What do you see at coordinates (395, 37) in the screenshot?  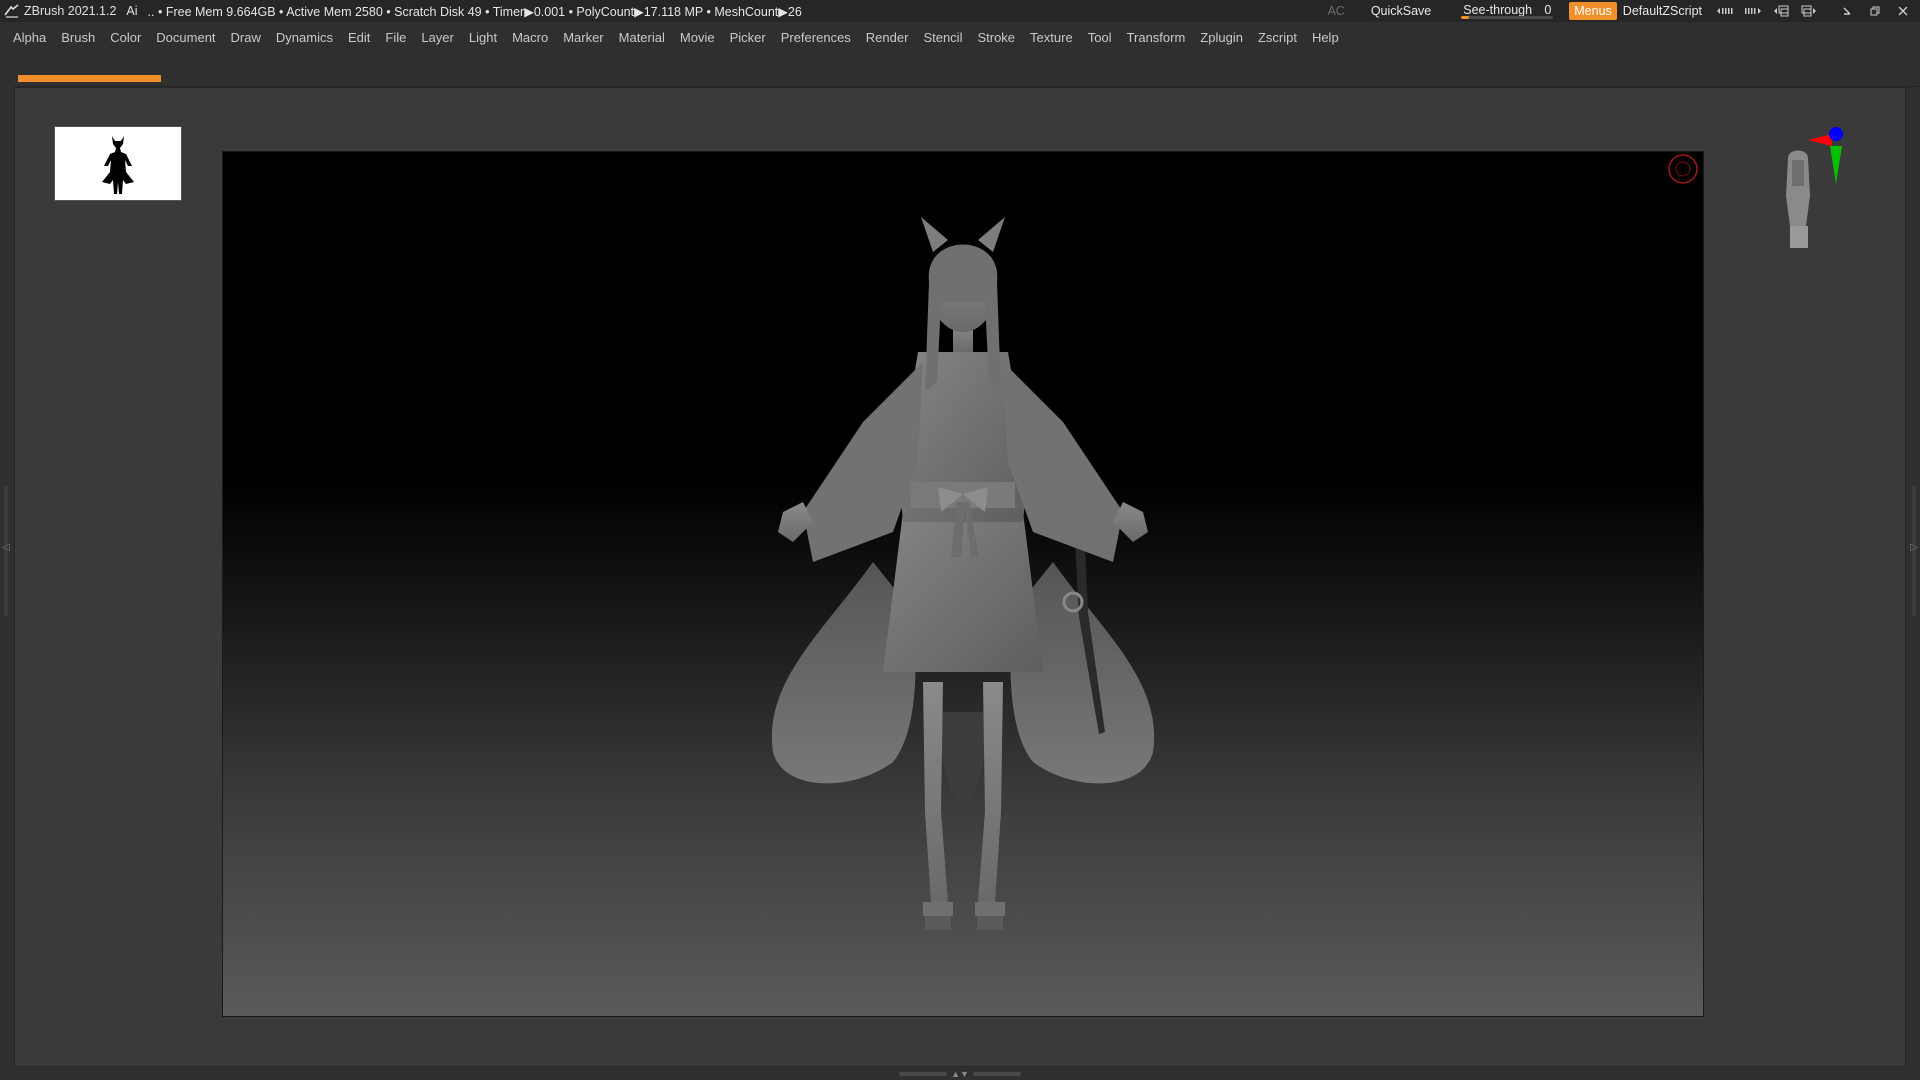 I see `menu-file: File` at bounding box center [395, 37].